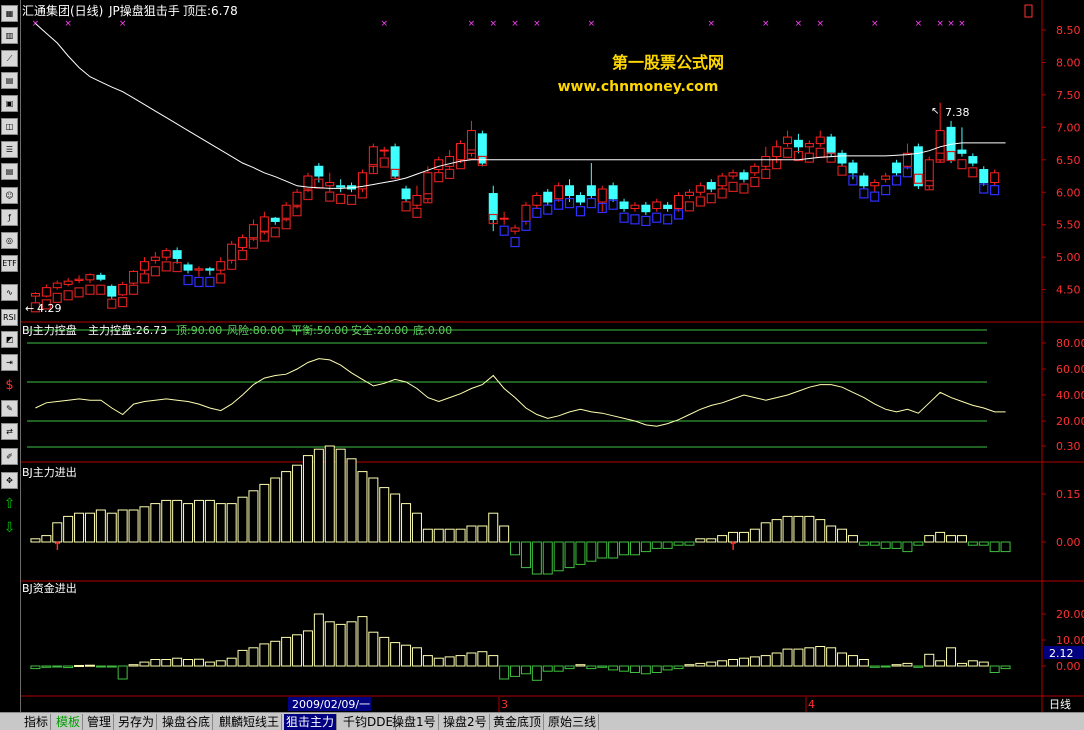  I want to click on report-icon: ▤, so click(9, 171).